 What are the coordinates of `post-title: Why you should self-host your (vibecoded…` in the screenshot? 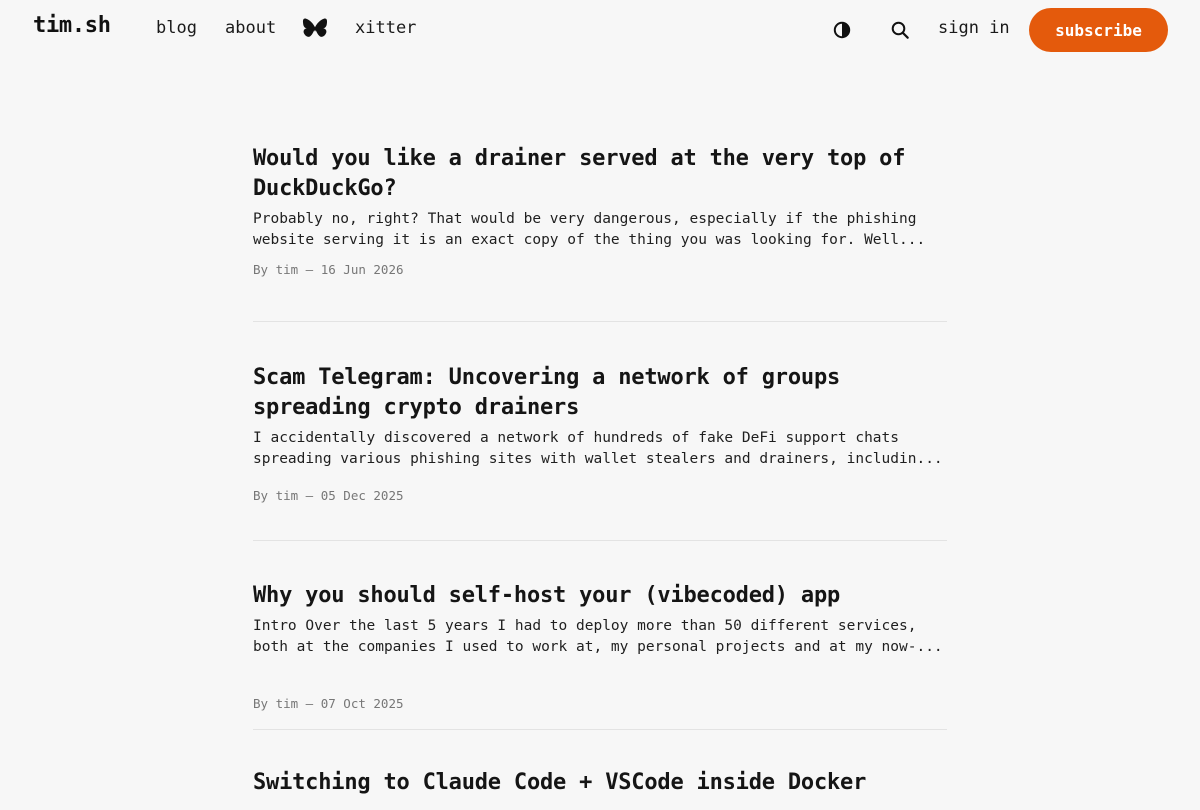 It's located at (547, 595).